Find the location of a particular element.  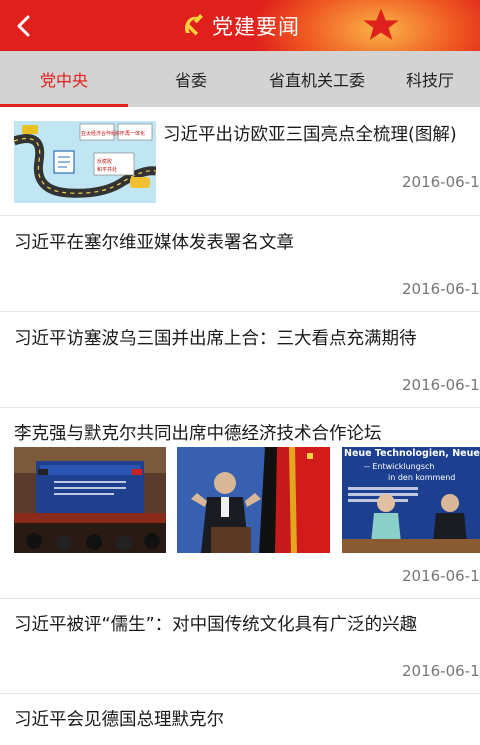

infographic-thumbnail-image: 亚太经济合作组织 不再一体化 反腐败 和平共处 is located at coordinates (85, 162).